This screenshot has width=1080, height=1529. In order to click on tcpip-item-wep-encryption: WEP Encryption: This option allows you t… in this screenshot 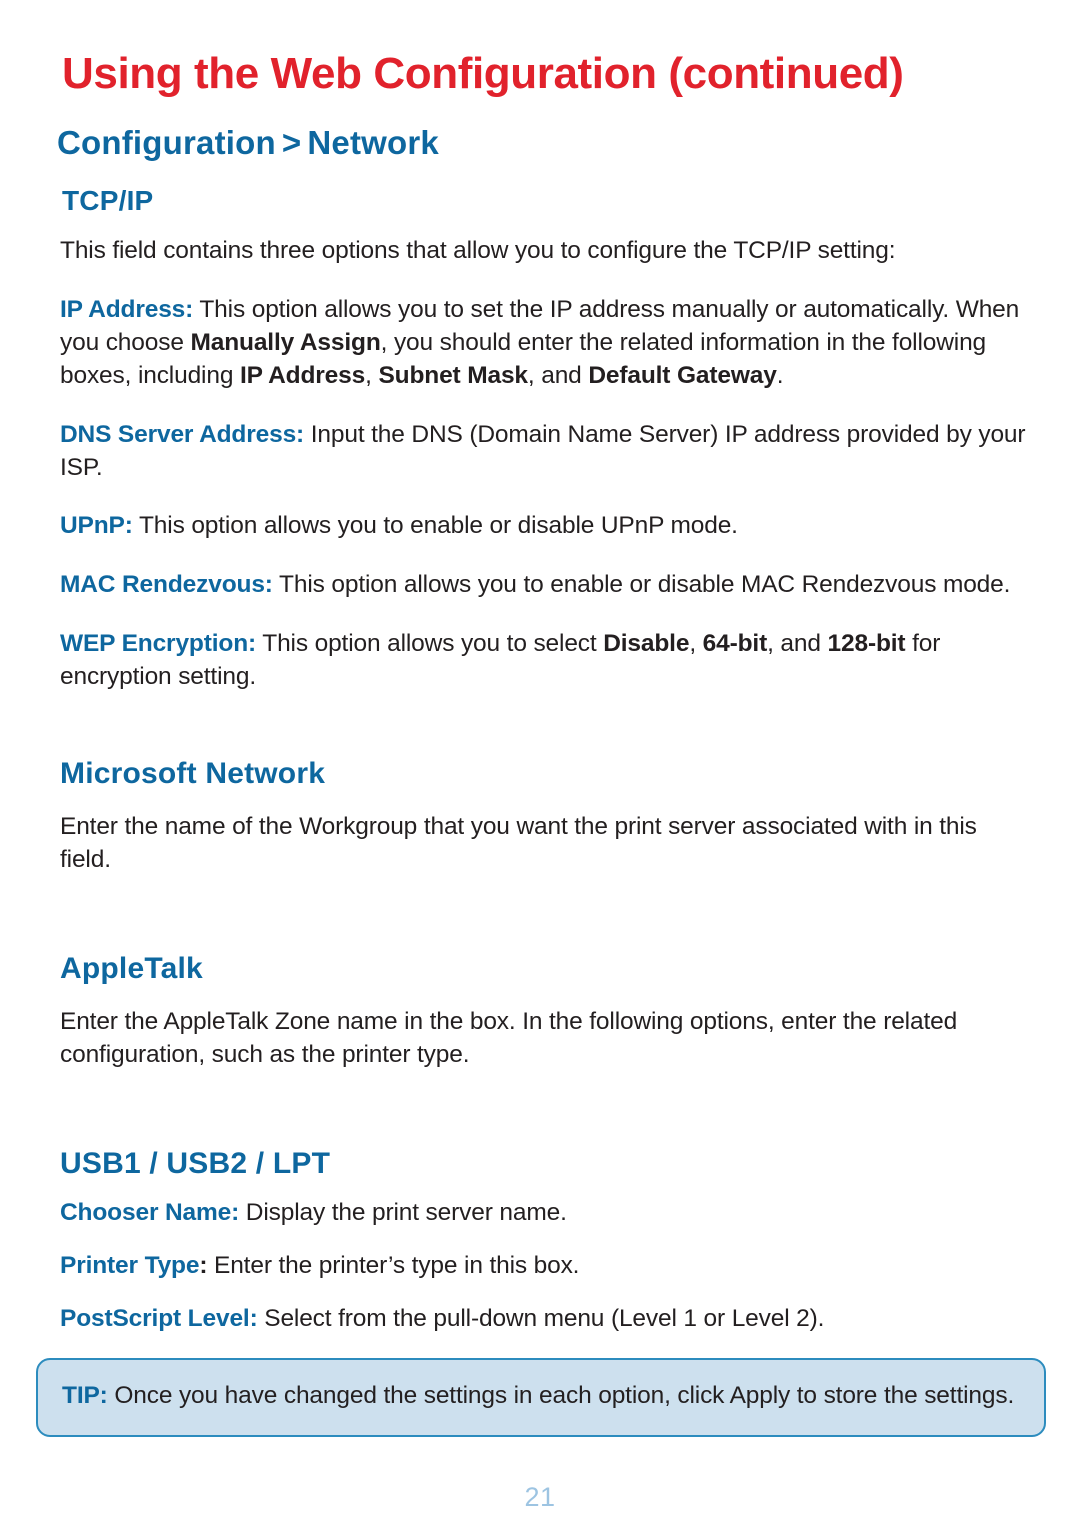, I will do `click(544, 661)`.